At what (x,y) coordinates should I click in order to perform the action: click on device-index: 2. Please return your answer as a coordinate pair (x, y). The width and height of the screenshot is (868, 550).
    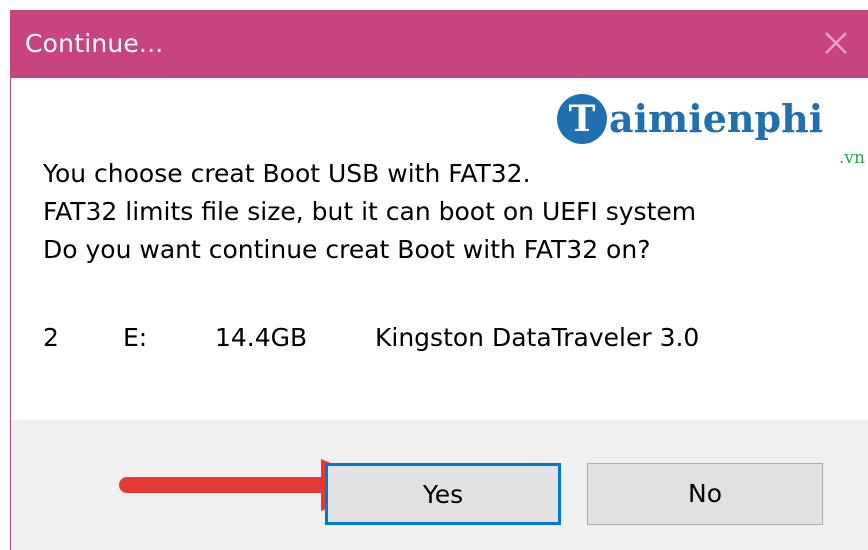
    Looking at the image, I should click on (51, 337).